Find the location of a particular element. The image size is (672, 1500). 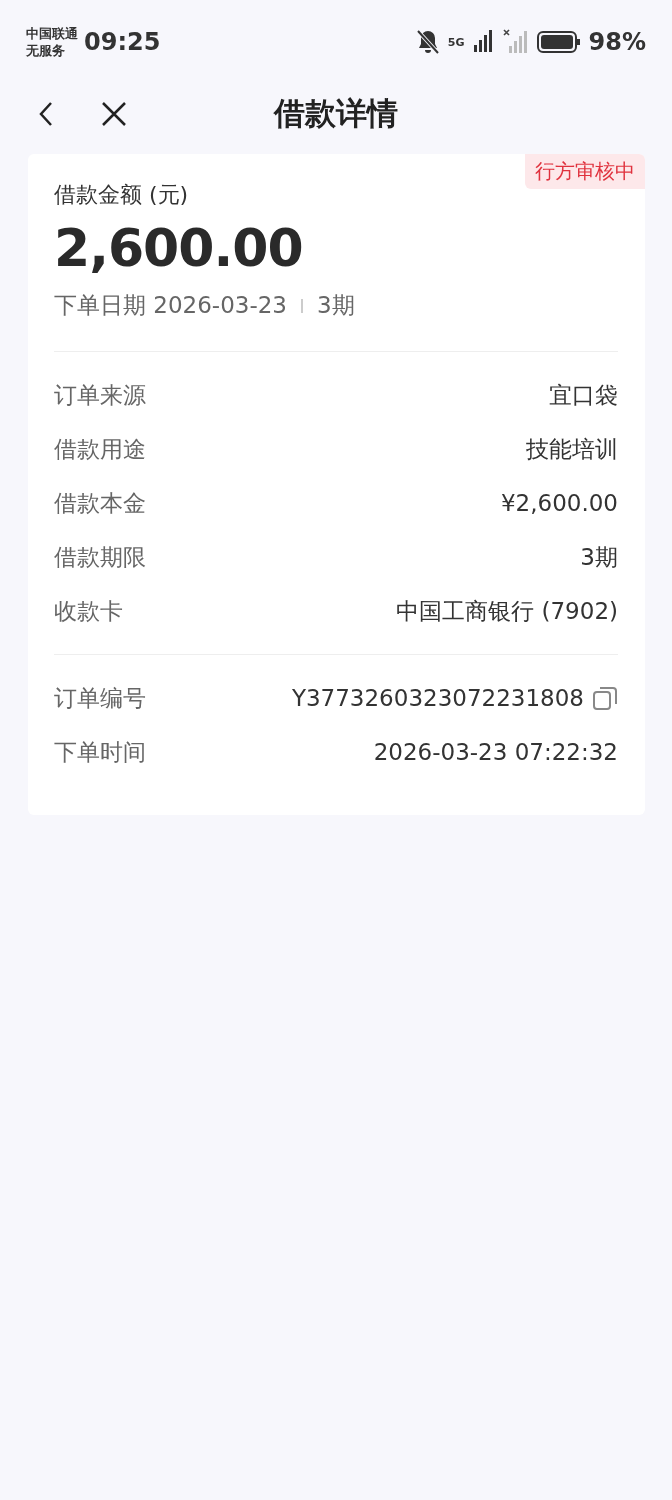

detail-label: 借款用途 is located at coordinates (100, 449).